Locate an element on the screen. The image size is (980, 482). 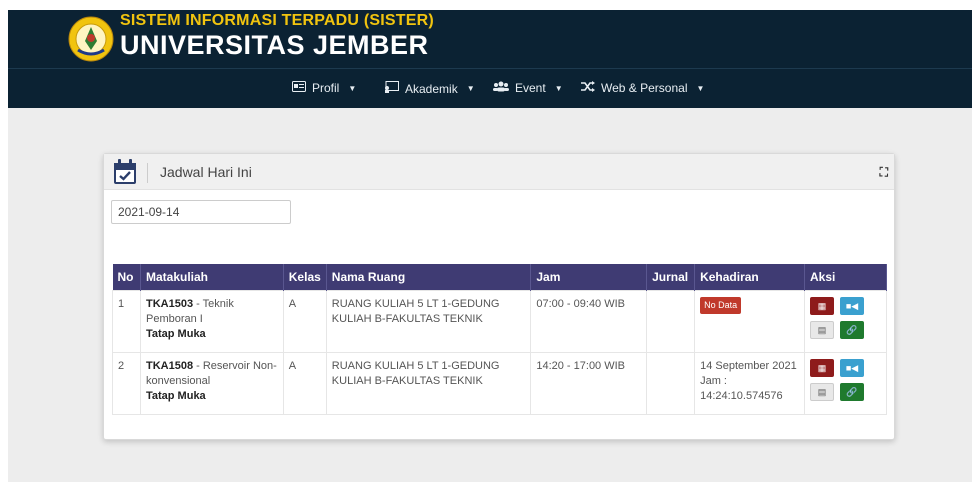
cell-no: 2 is located at coordinates (126, 383).